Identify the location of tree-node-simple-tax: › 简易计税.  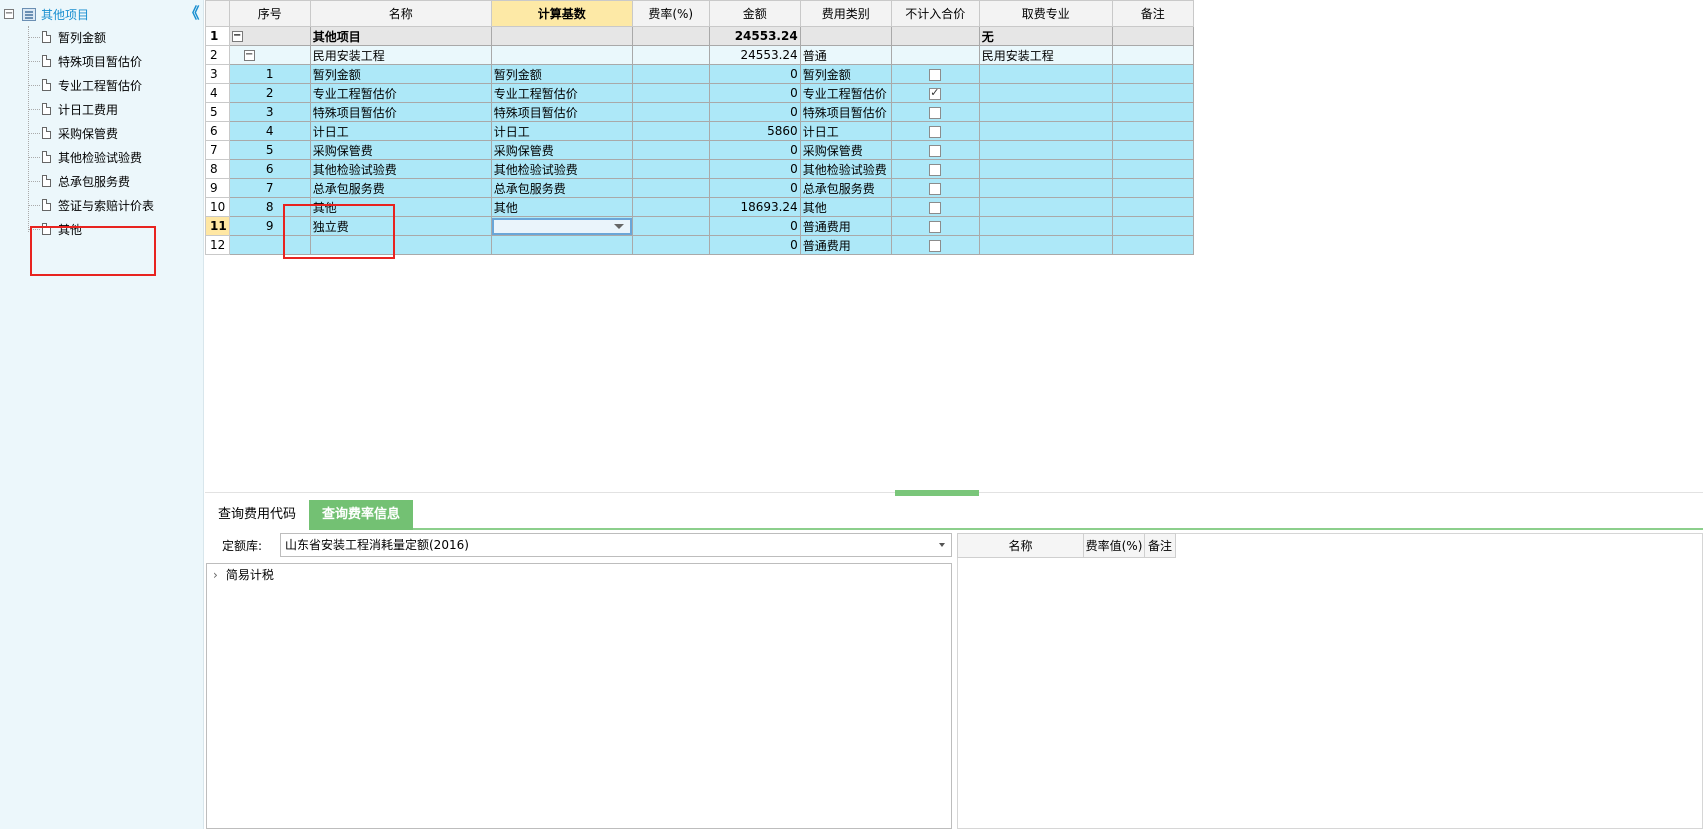
(243, 574).